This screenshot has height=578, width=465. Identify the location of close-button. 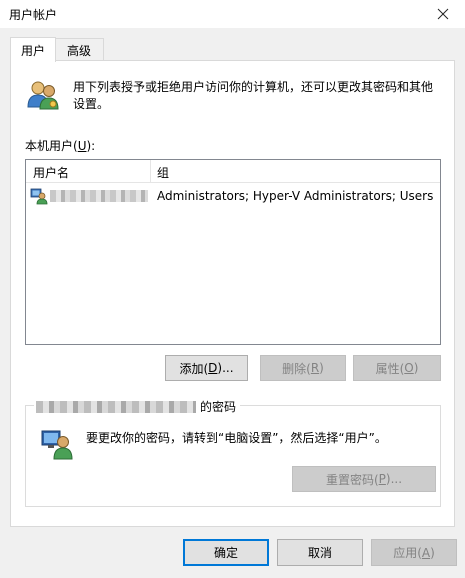
(443, 14).